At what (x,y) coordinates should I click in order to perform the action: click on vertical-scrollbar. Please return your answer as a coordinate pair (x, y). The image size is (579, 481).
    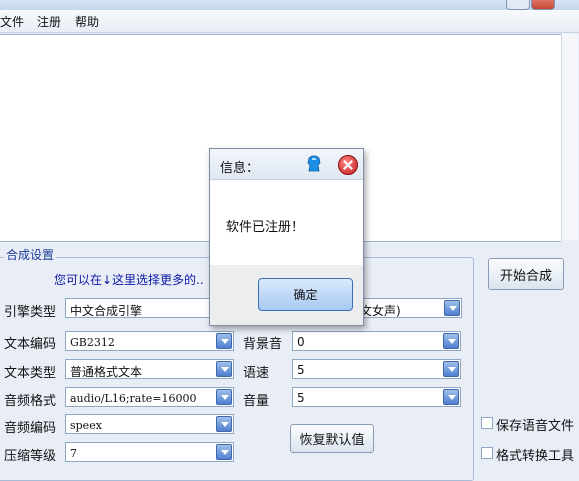
    Looking at the image, I should click on (569, 137).